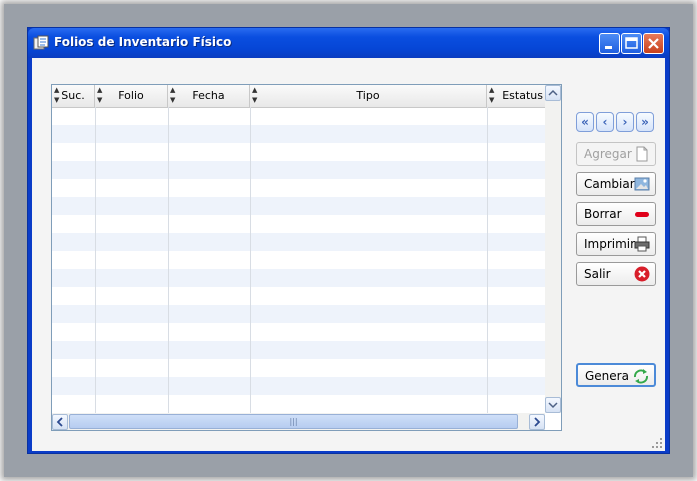 Image resolution: width=697 pixels, height=481 pixels. I want to click on delete-icon, so click(642, 214).